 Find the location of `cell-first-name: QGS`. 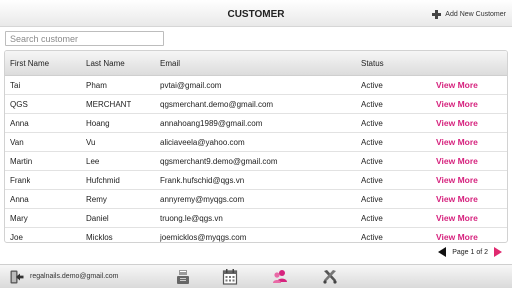

cell-first-name: QGS is located at coordinates (19, 104).